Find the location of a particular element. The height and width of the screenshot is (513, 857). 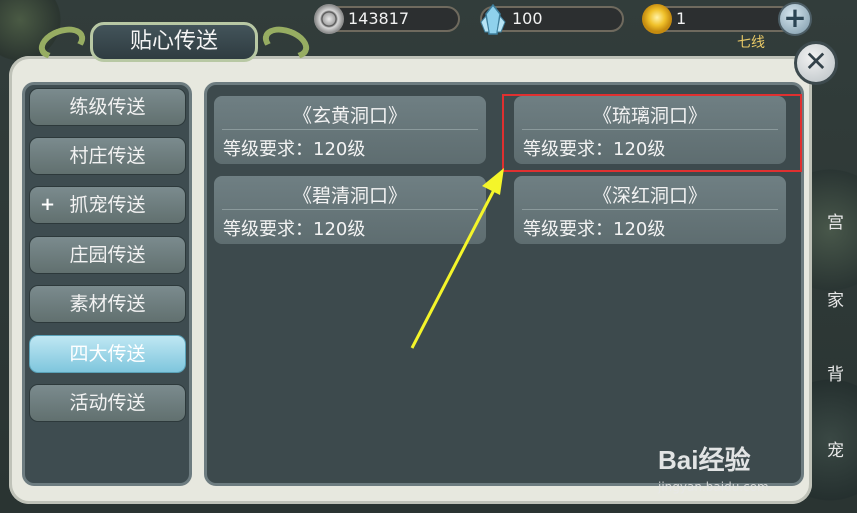

side-menu-label: 家 is located at coordinates (835, 298).